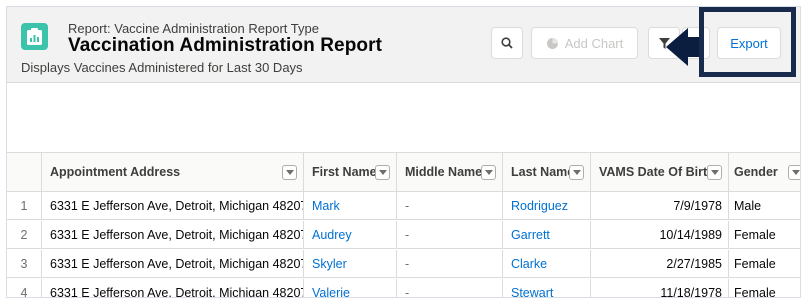 Image resolution: width=806 pixels, height=301 pixels. What do you see at coordinates (747, 42) in the screenshot?
I see `annotation-highlight-box` at bounding box center [747, 42].